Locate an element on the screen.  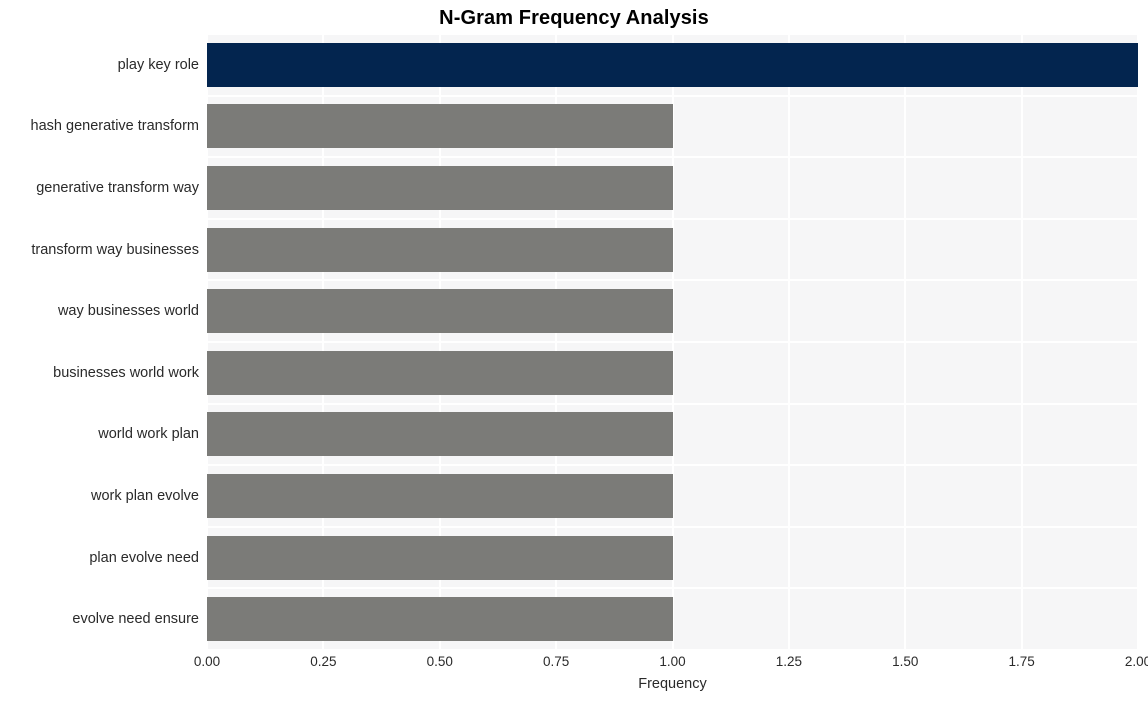
x-axis-tick-label: 0.50 is located at coordinates (439, 661).